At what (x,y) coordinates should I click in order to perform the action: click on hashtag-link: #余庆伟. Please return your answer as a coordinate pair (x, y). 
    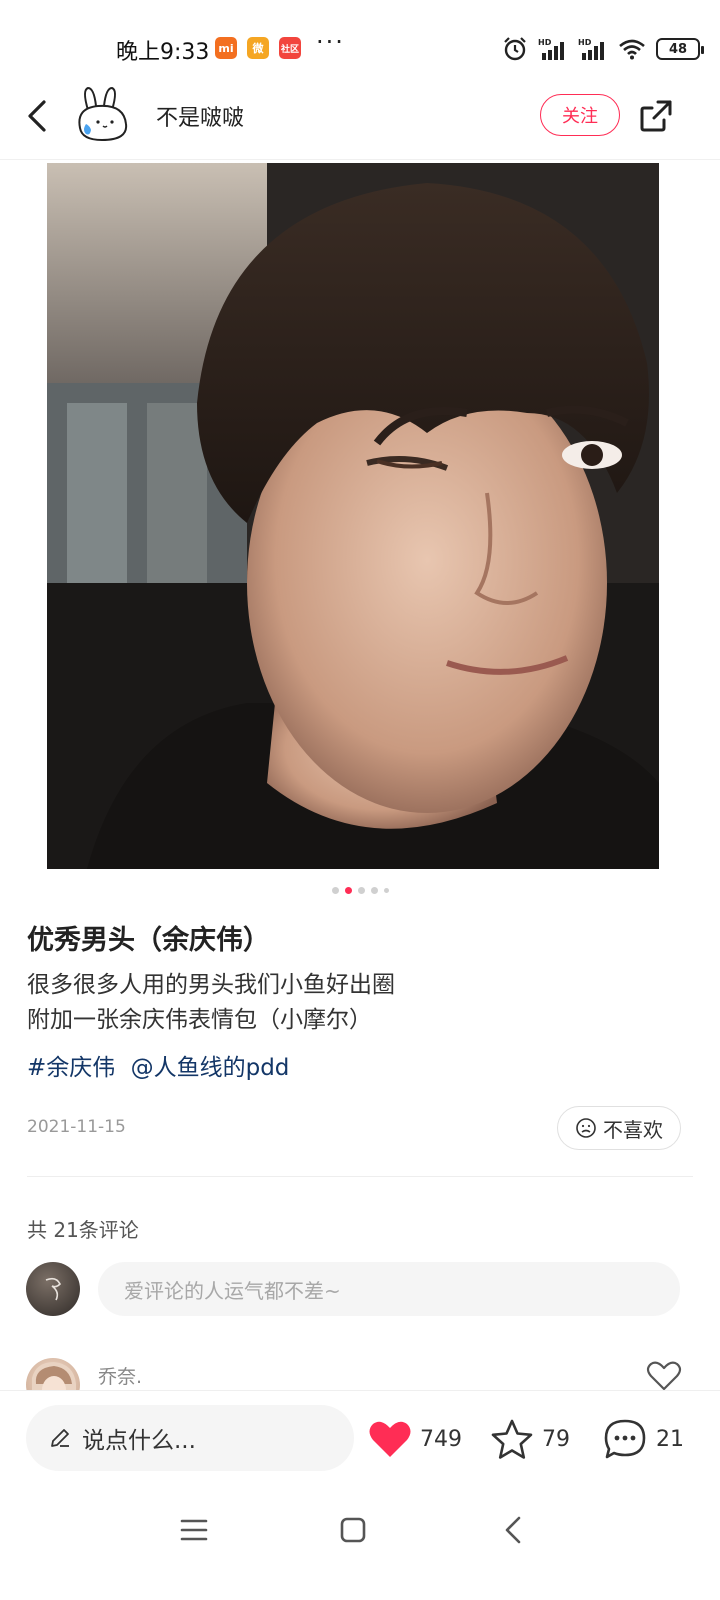
    Looking at the image, I should click on (71, 1068).